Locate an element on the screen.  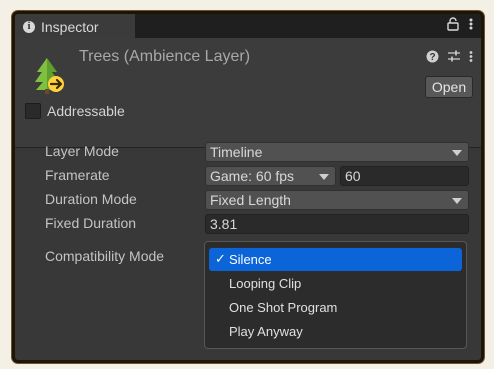
tab-inspector: i Inspector is located at coordinates (75, 26).